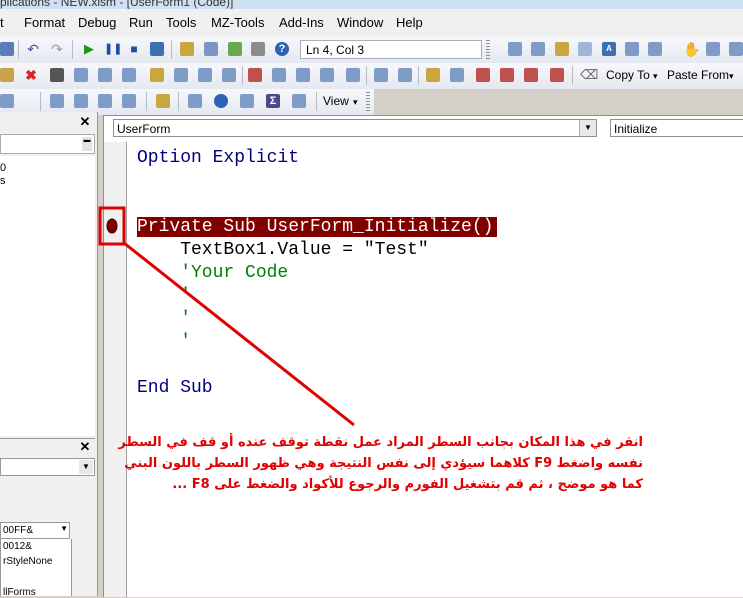 The image size is (743, 598). Describe the element at coordinates (239, 334) in the screenshot. I see `arrow-line` at that location.